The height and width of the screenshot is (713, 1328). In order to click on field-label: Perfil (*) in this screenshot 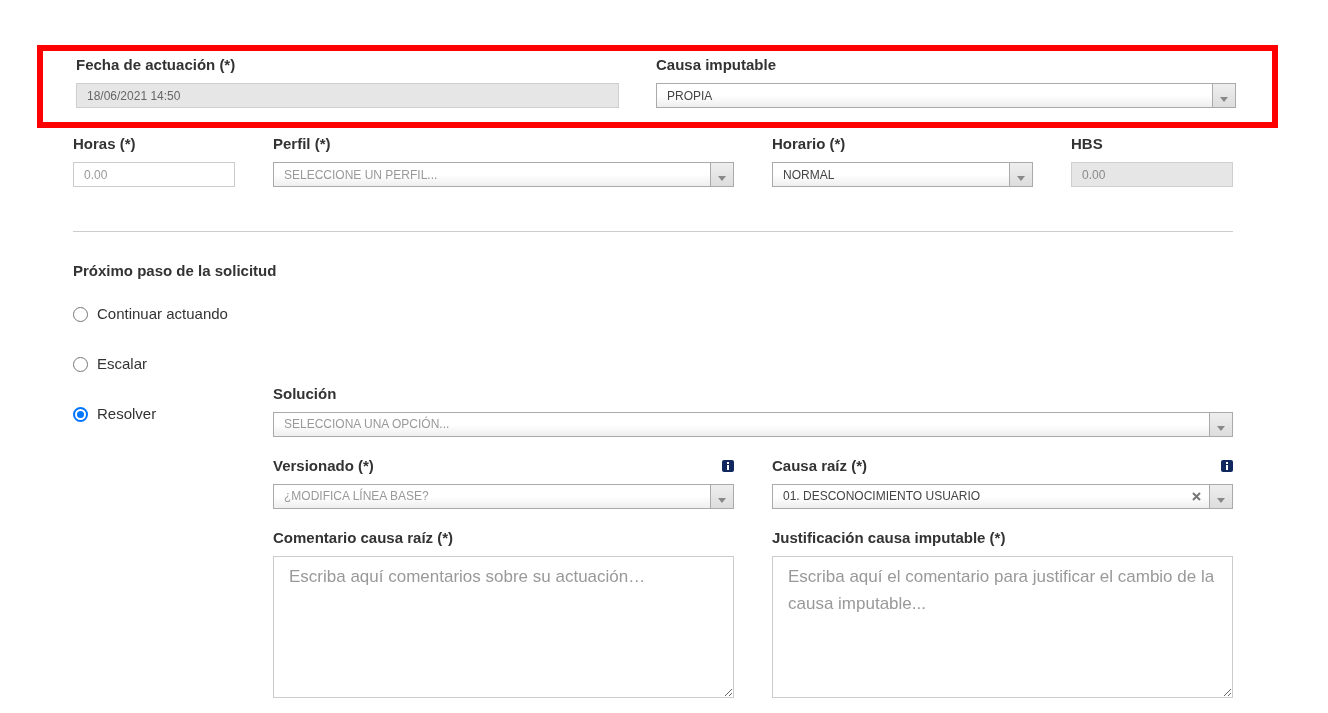, I will do `click(302, 144)`.